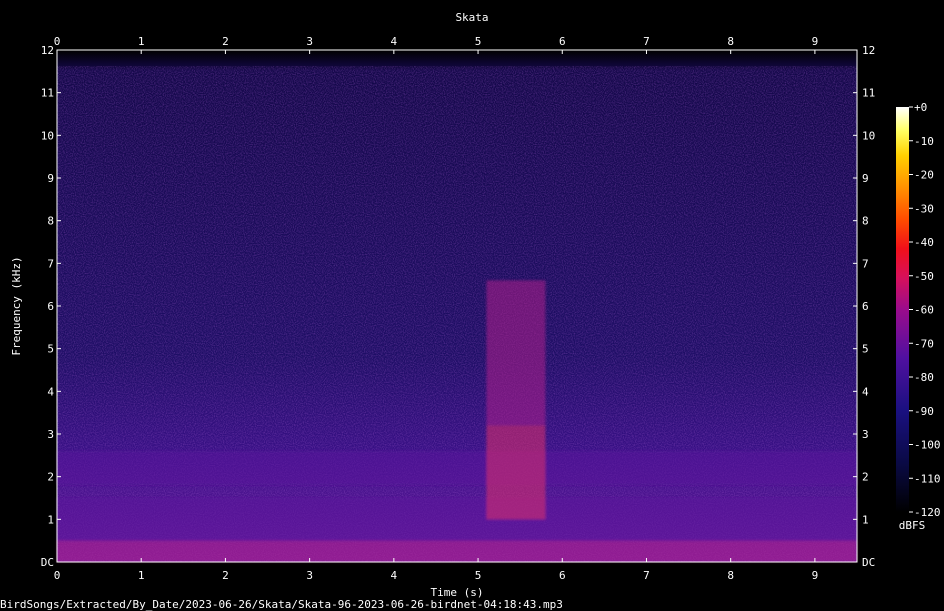 This screenshot has height=611, width=944. Describe the element at coordinates (924, 343) in the screenshot. I see `colorbar-tick-label: -70` at that location.